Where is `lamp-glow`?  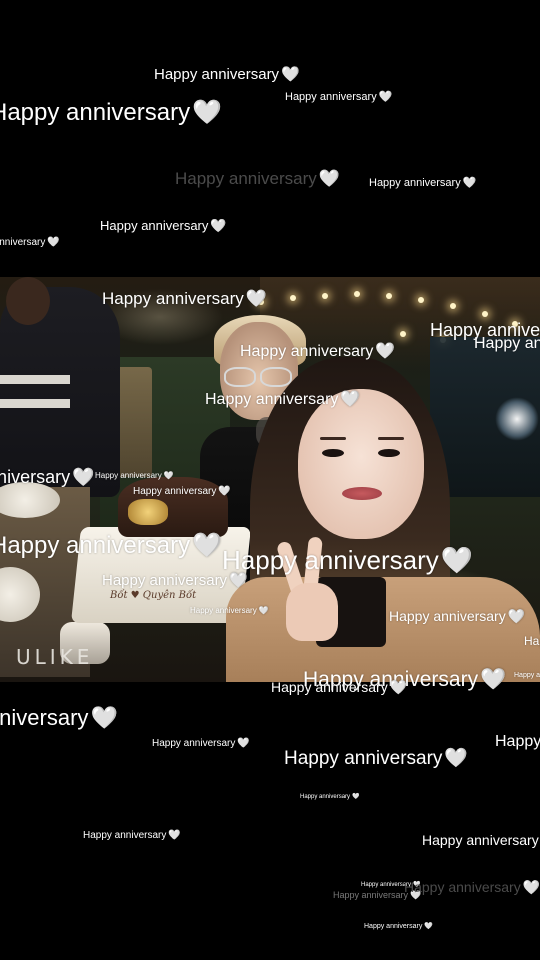
lamp-glow is located at coordinates (517, 419).